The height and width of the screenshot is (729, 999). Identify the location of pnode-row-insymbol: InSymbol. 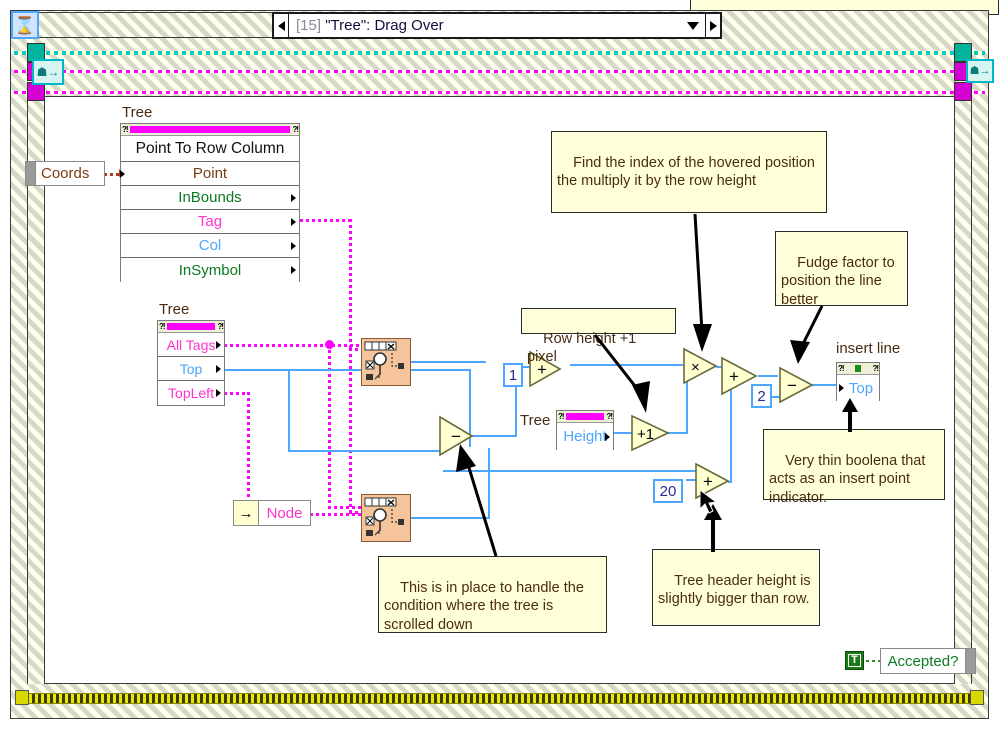
(210, 270).